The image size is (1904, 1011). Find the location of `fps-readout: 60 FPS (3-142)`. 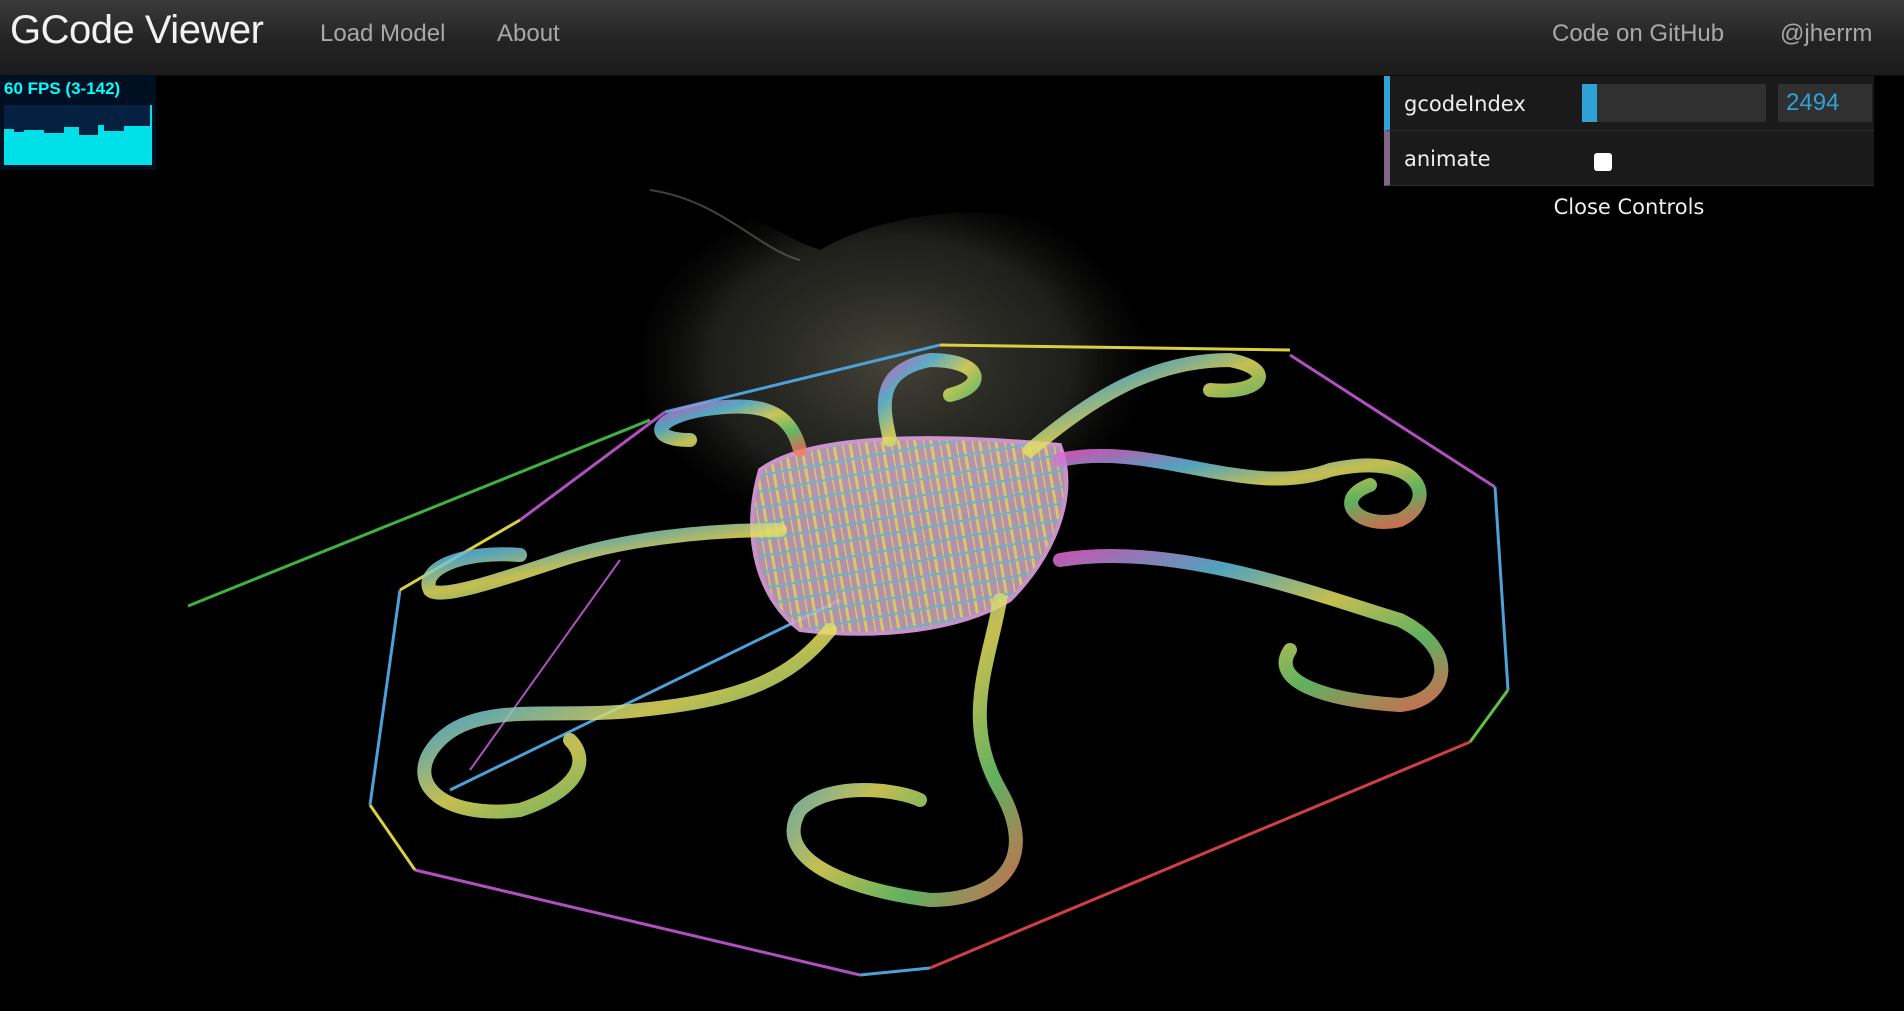

fps-readout: 60 FPS (3-142) is located at coordinates (62, 88).